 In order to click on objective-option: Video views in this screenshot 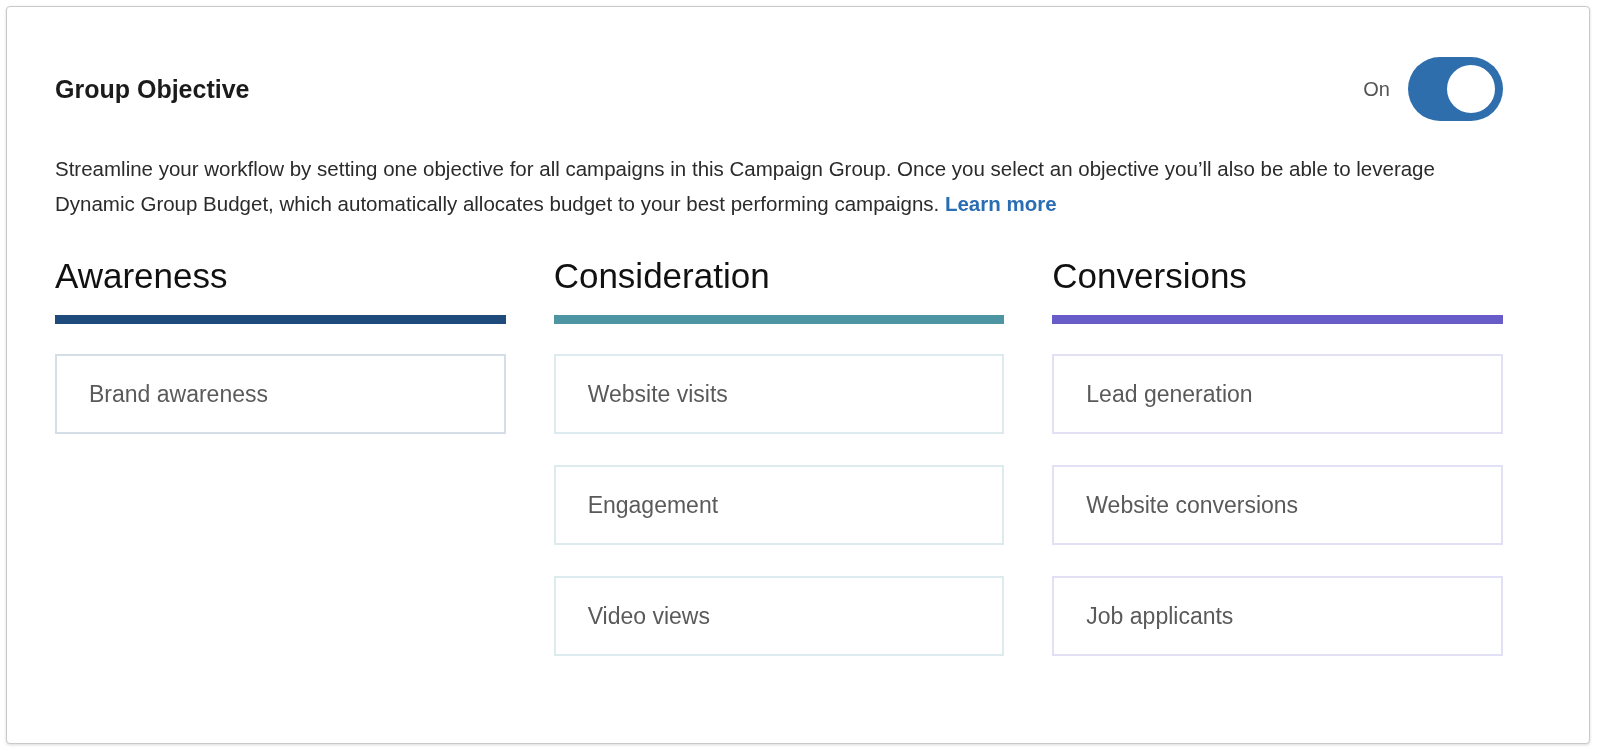, I will do `click(779, 616)`.